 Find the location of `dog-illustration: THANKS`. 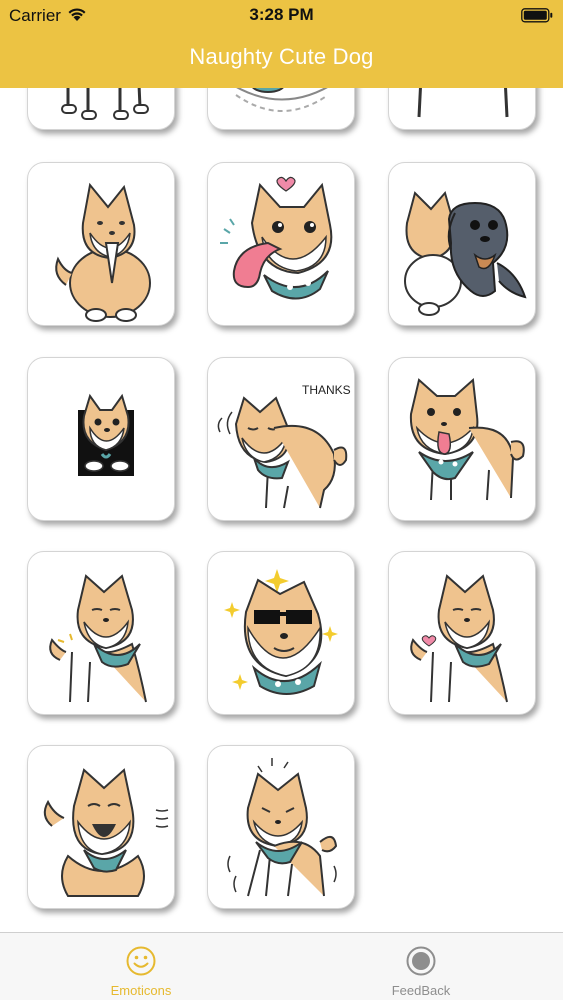

dog-illustration: THANKS is located at coordinates (284, 446).